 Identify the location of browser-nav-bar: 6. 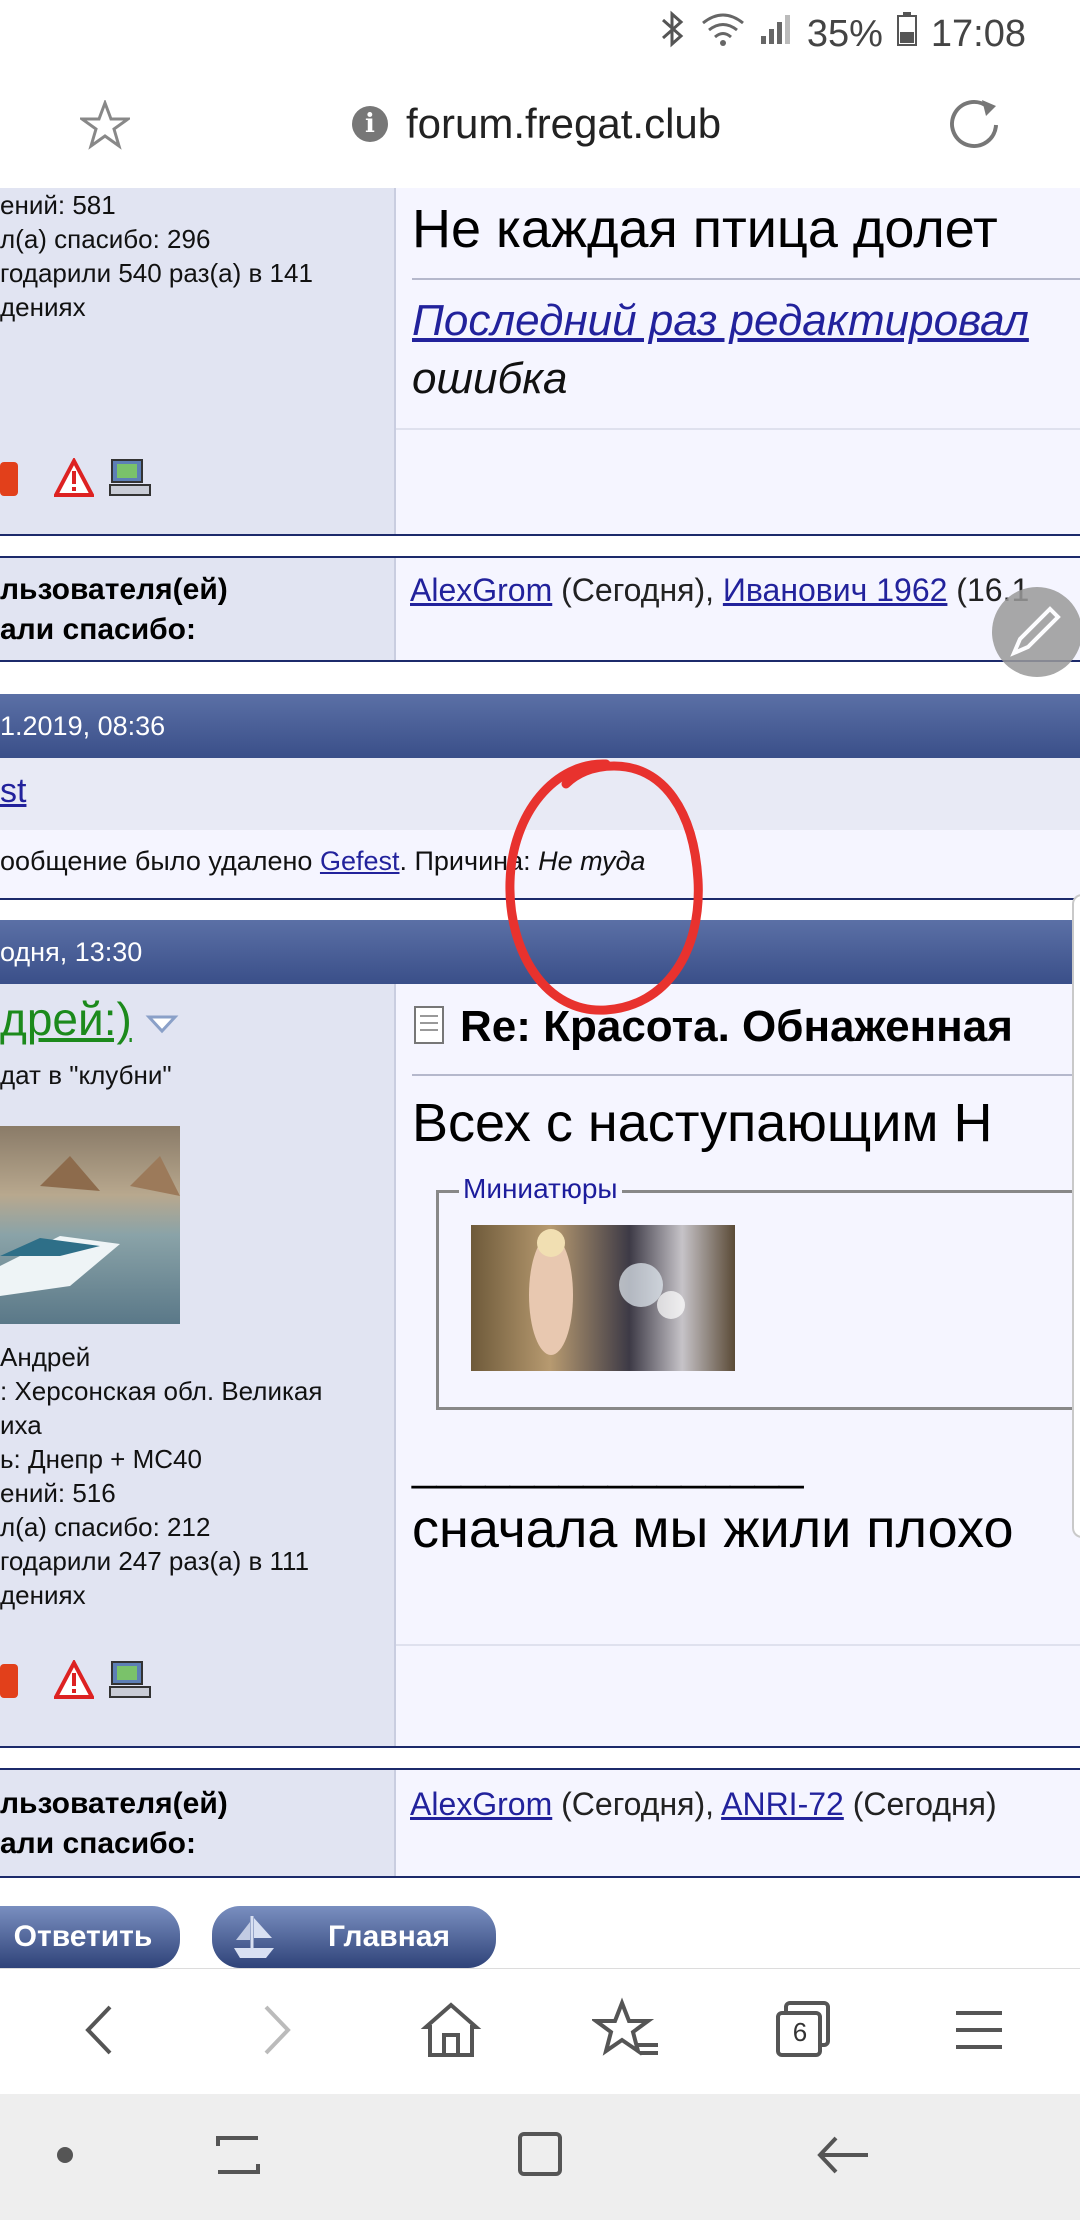
(540, 2031).